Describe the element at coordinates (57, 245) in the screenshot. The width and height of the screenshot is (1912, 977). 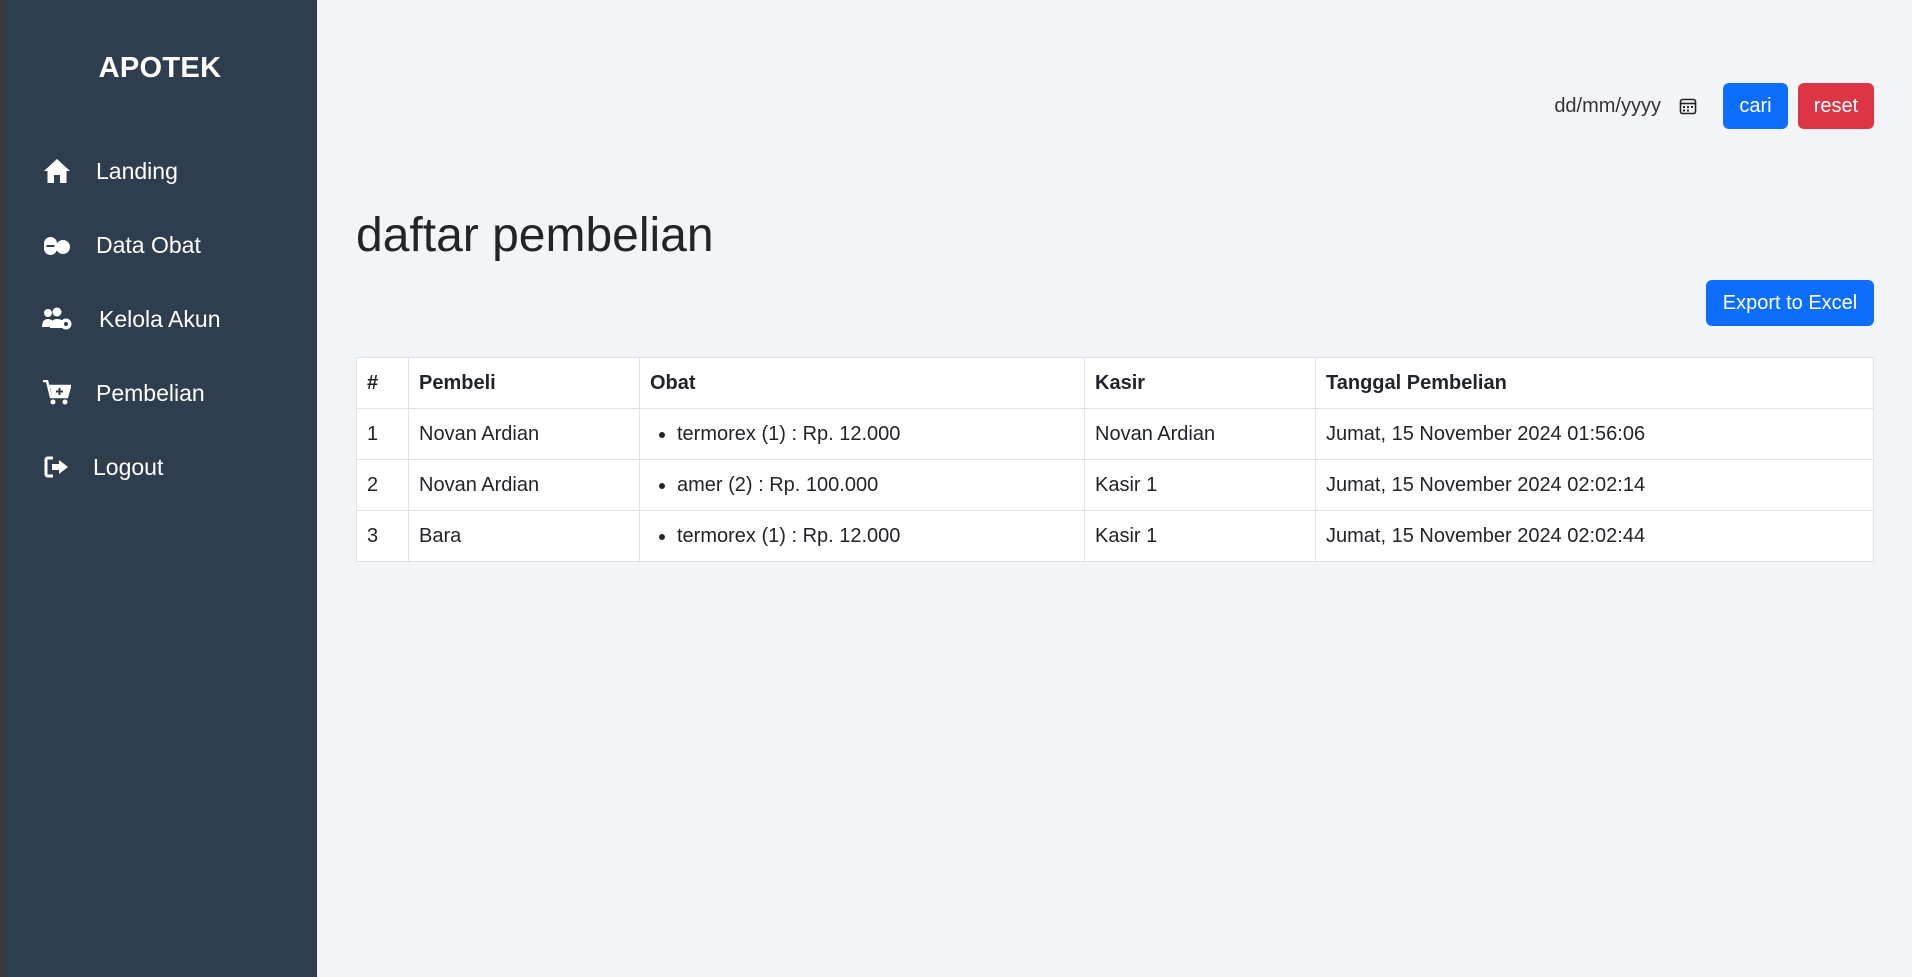
I see `pills-icon` at that location.